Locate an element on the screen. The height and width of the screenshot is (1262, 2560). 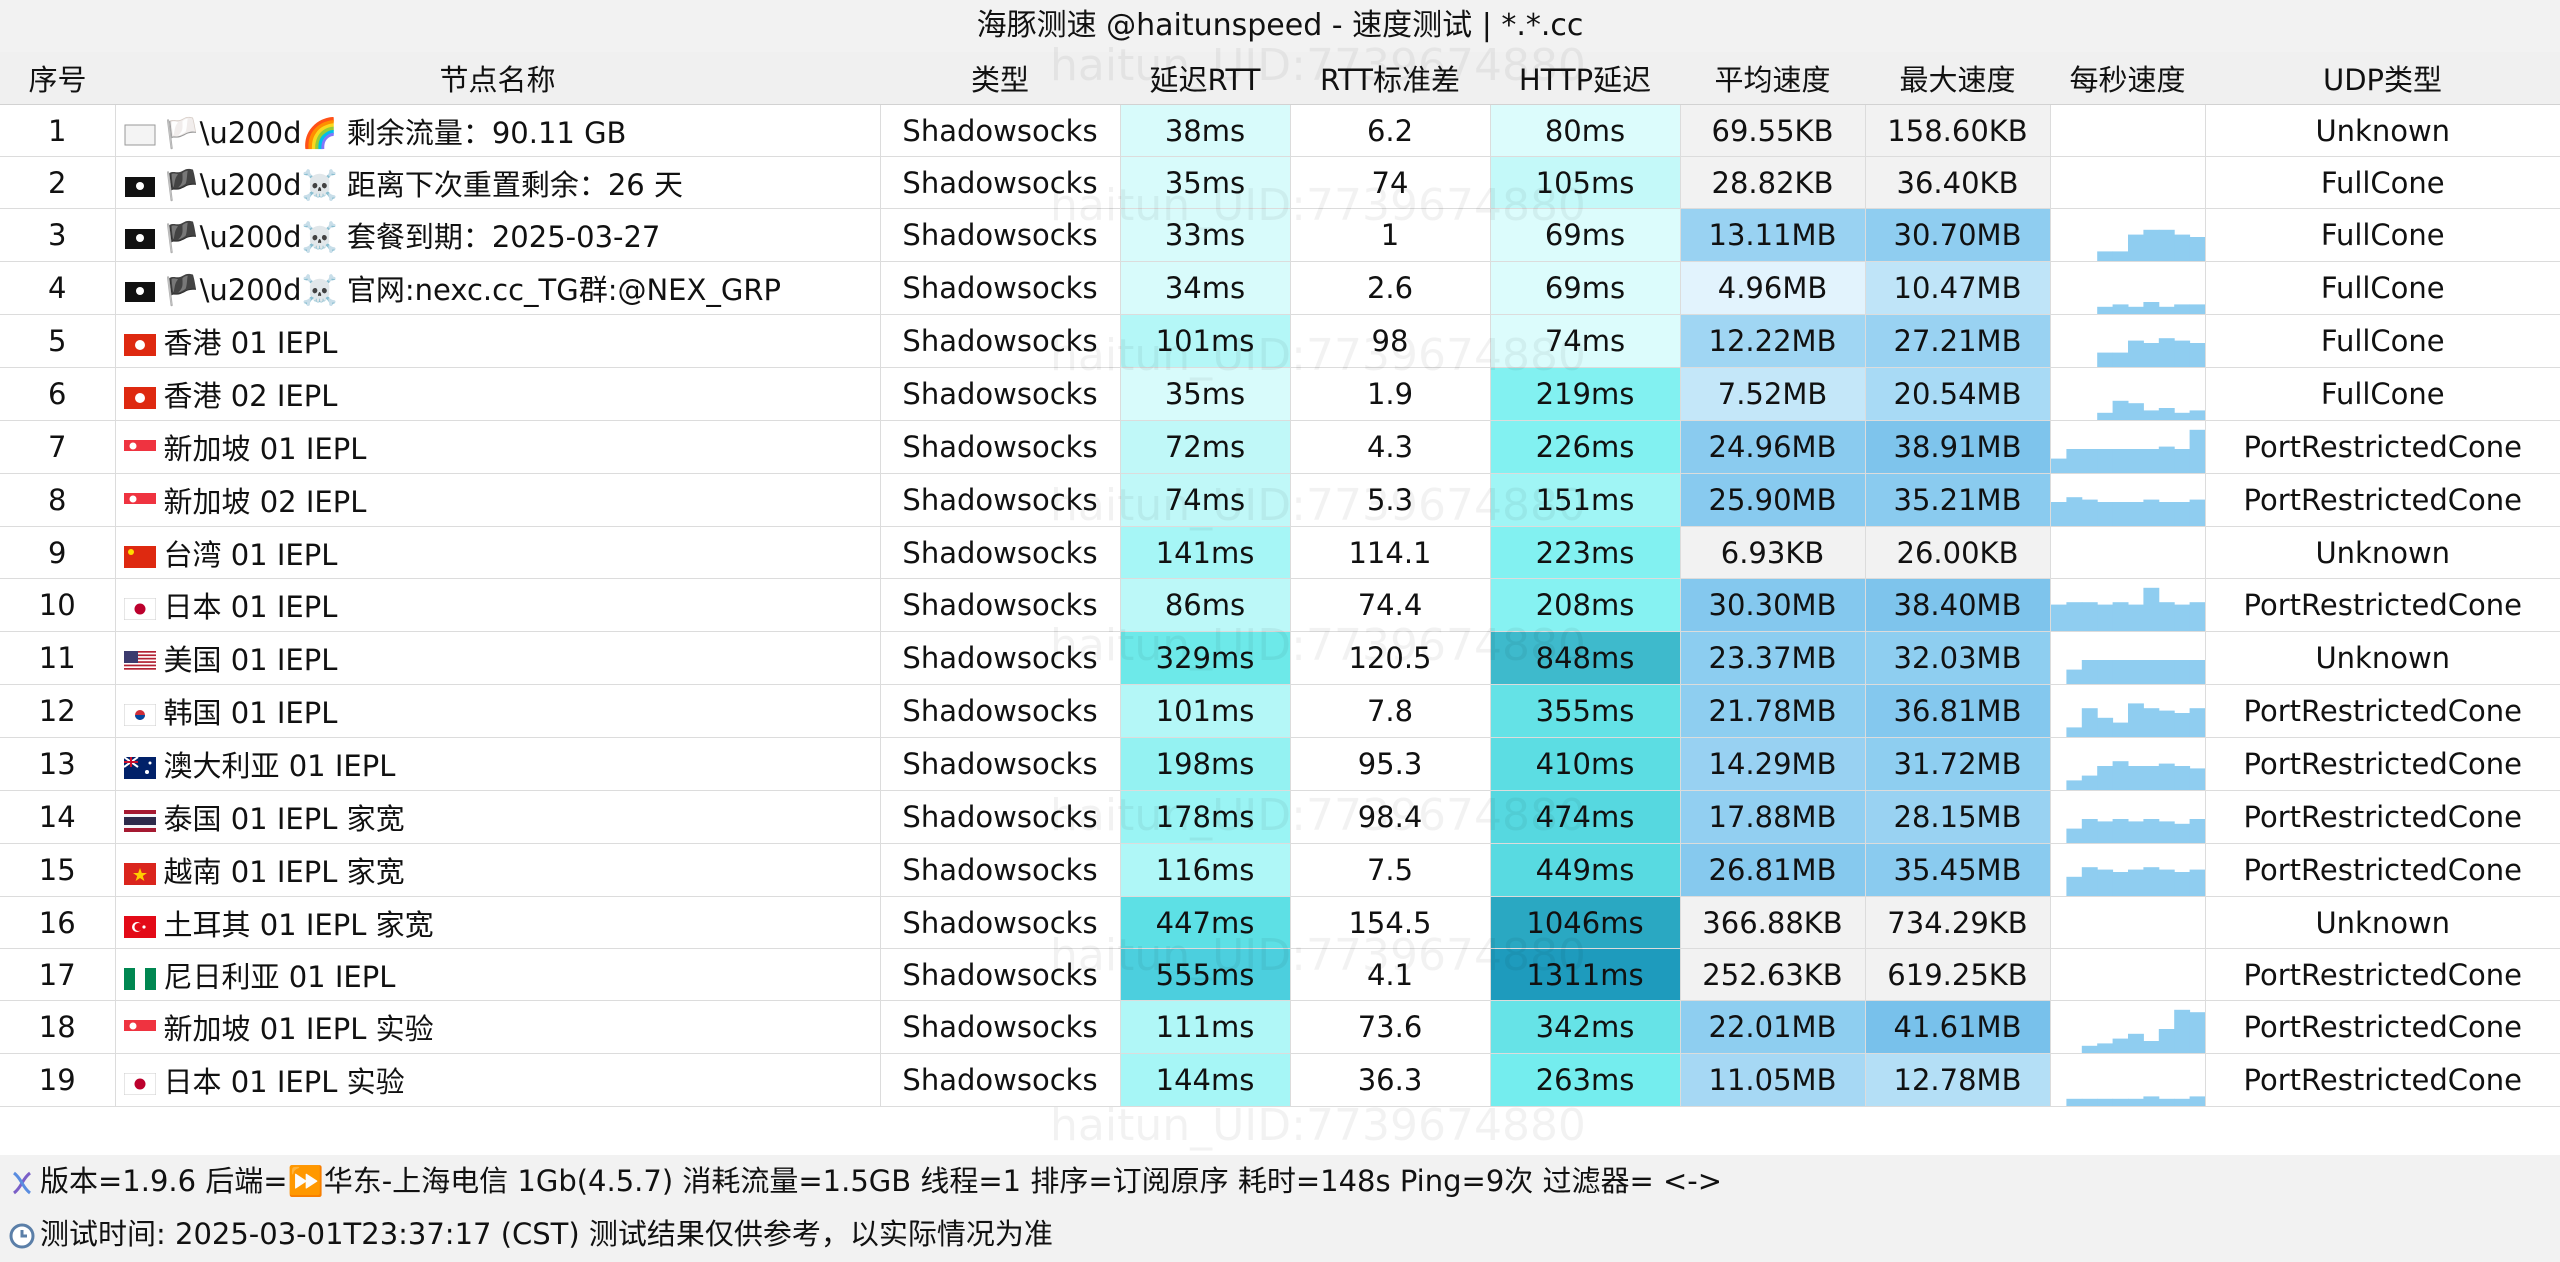
cell-udp-type: Unknown is located at coordinates (2382, 552).